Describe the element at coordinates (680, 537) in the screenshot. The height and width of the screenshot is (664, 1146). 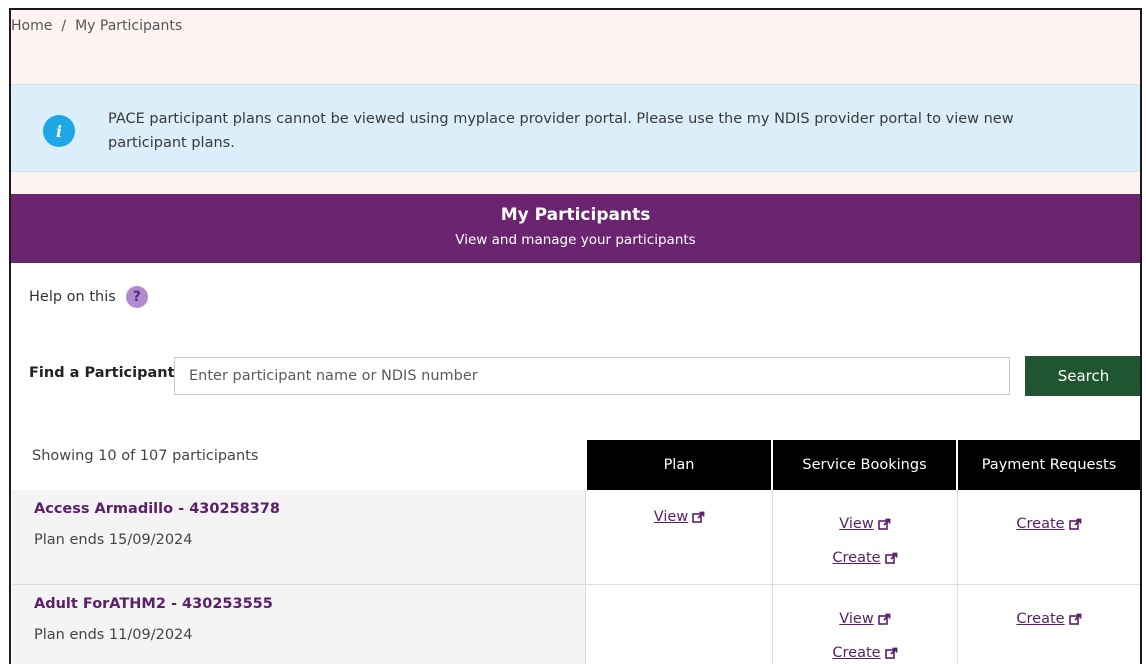
I see `plan-cell: View` at that location.